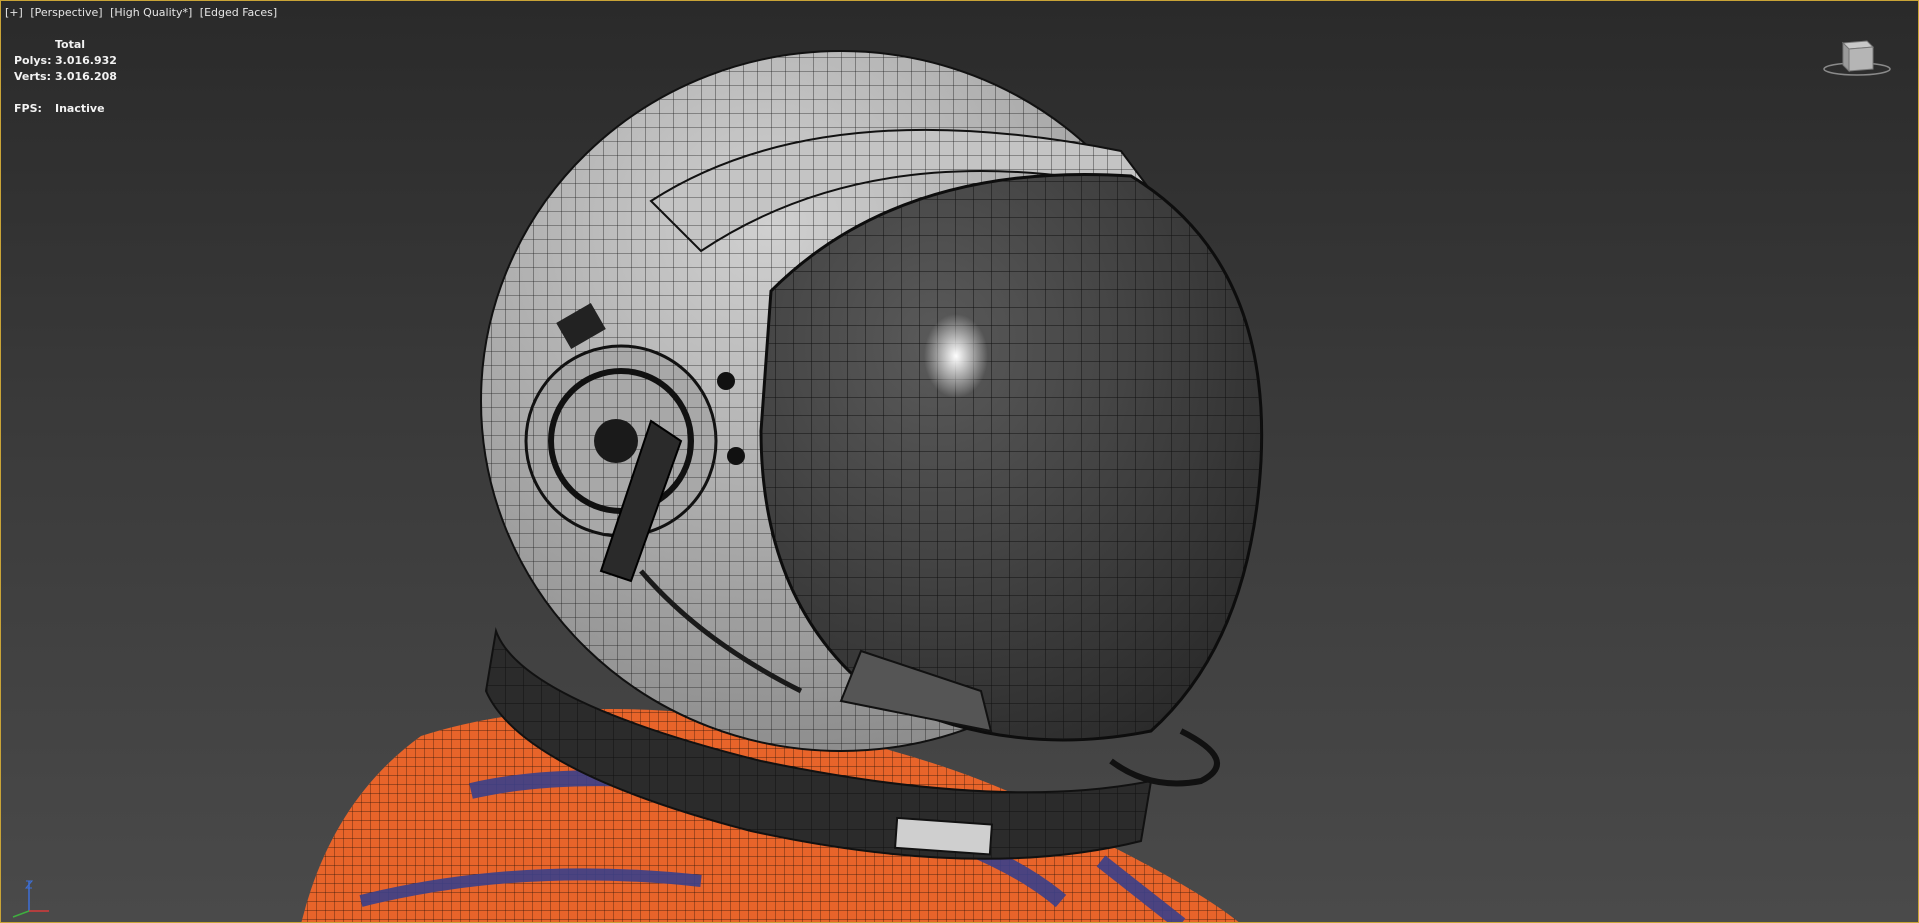 This screenshot has height=923, width=1919. Describe the element at coordinates (956, 356) in the screenshot. I see `visor-reflection` at that location.